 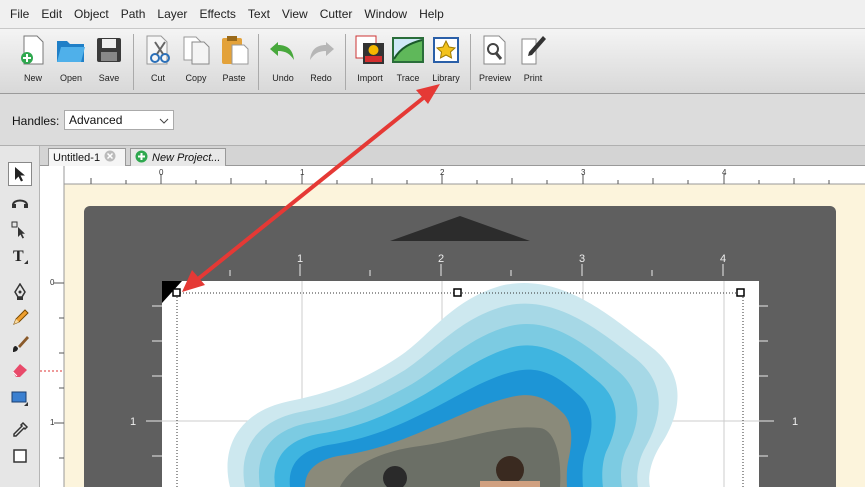 What do you see at coordinates (20, 430) in the screenshot?
I see `eyedropper-tool-icon` at bounding box center [20, 430].